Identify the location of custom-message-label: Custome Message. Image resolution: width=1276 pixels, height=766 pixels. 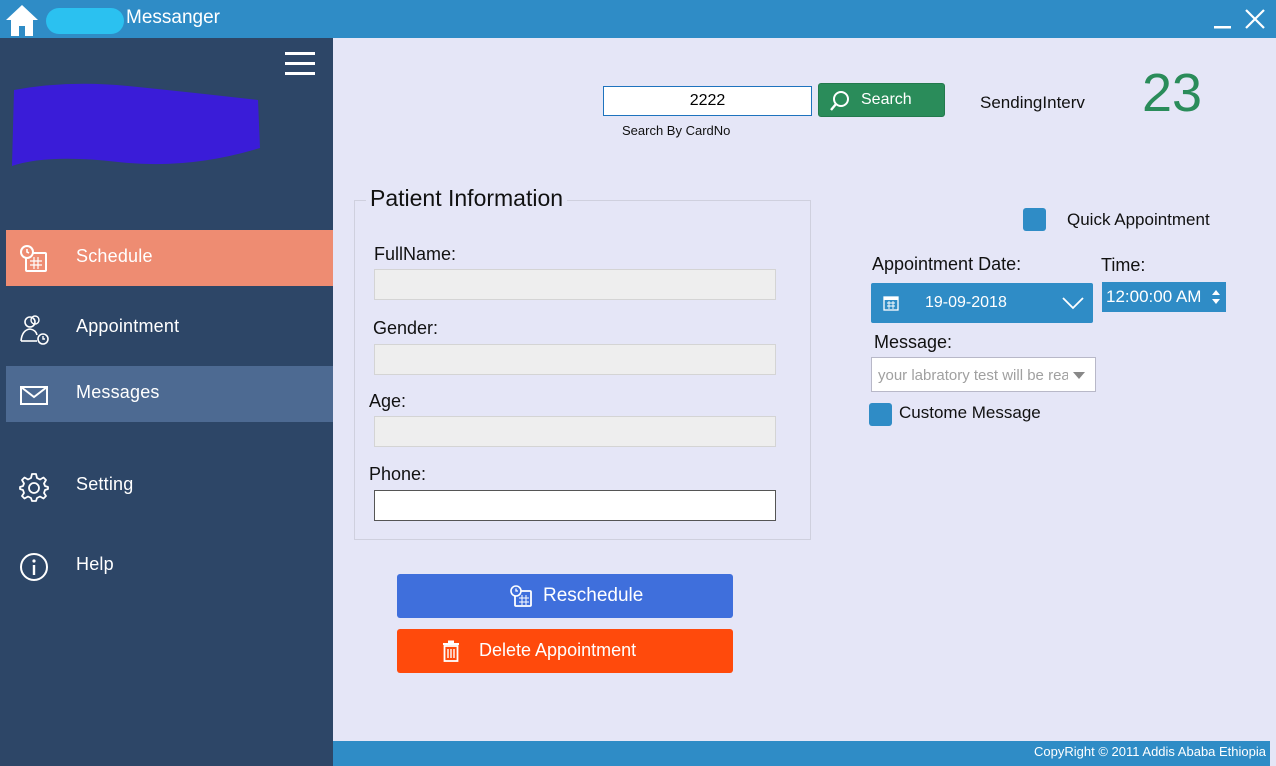
(970, 412).